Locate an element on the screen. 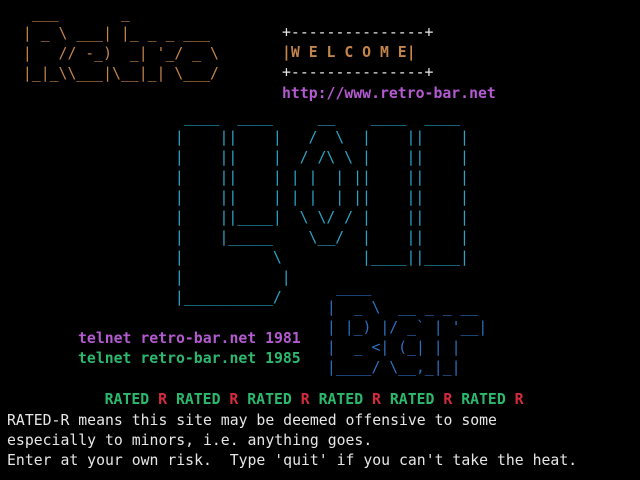 The height and width of the screenshot is (480, 640). retro-logo-line-4: |_|_\\___|\__|_| \___/ is located at coordinates (116, 73).